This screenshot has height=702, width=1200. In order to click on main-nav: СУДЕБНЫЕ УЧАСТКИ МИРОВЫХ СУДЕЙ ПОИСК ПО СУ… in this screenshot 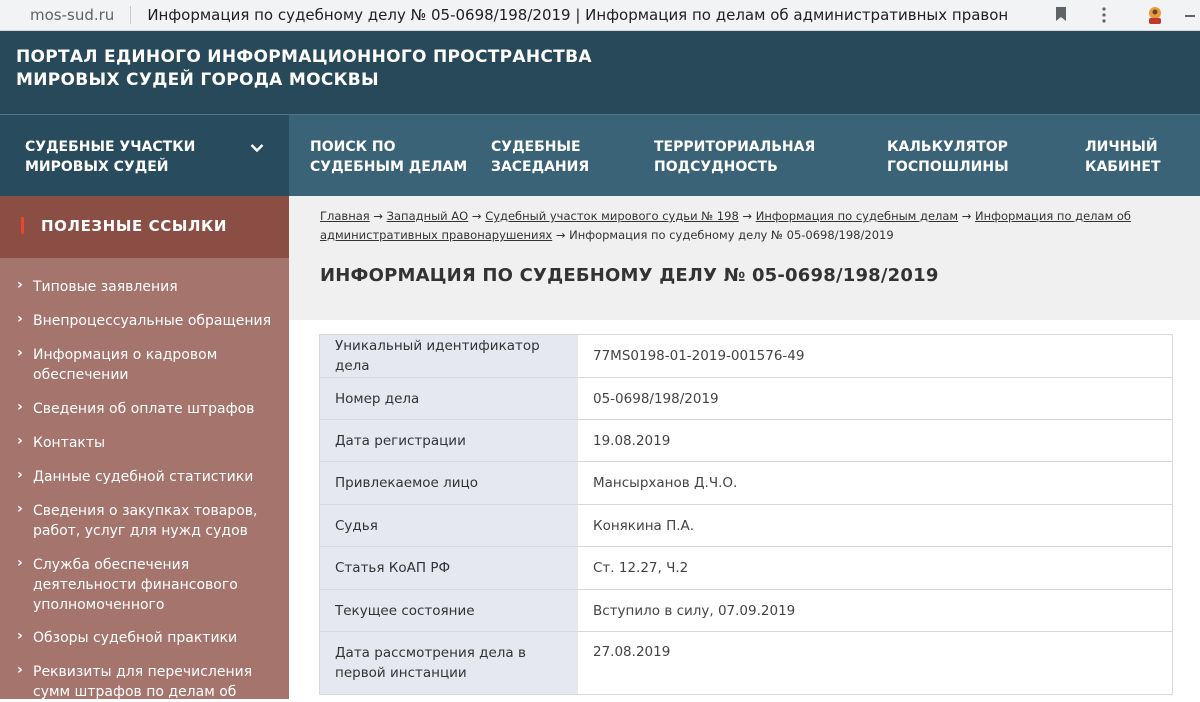, I will do `click(600, 155)`.